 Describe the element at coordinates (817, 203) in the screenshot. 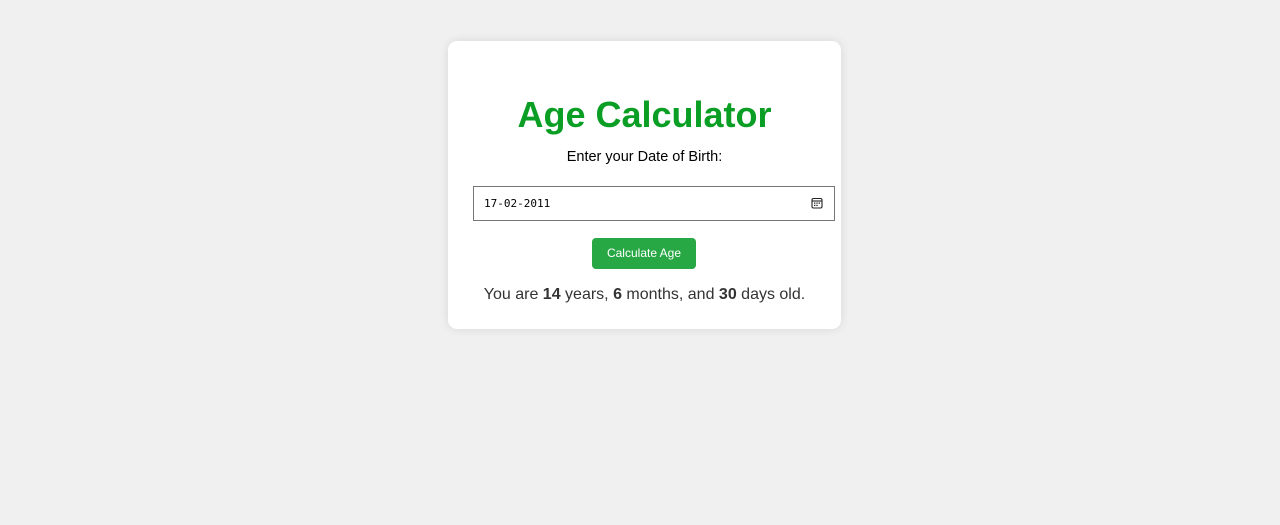

I see `calendar-icon` at that location.